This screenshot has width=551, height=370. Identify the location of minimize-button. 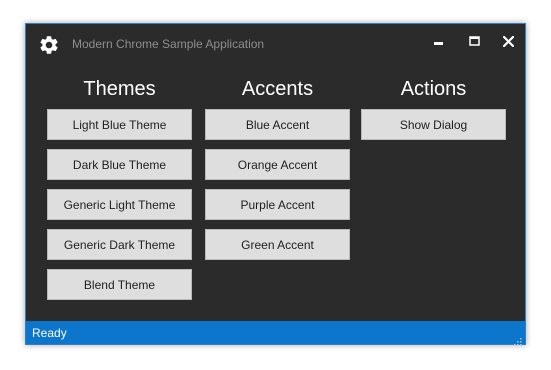
(439, 41).